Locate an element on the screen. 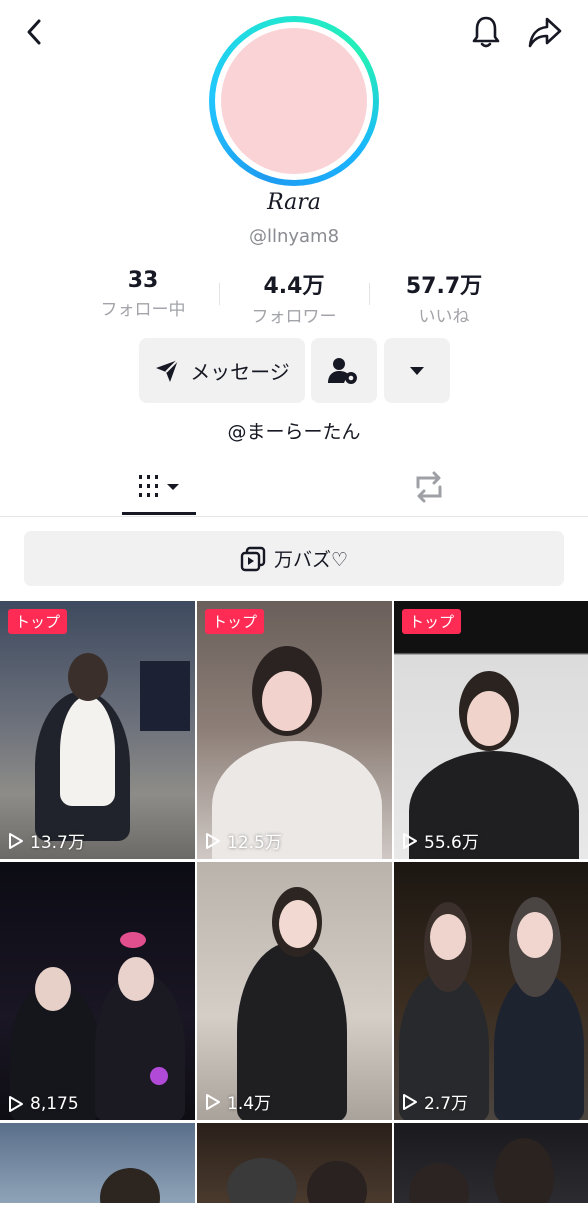 This screenshot has height=1211, width=588. playlist-button: 万バズ♡ is located at coordinates (294, 558).